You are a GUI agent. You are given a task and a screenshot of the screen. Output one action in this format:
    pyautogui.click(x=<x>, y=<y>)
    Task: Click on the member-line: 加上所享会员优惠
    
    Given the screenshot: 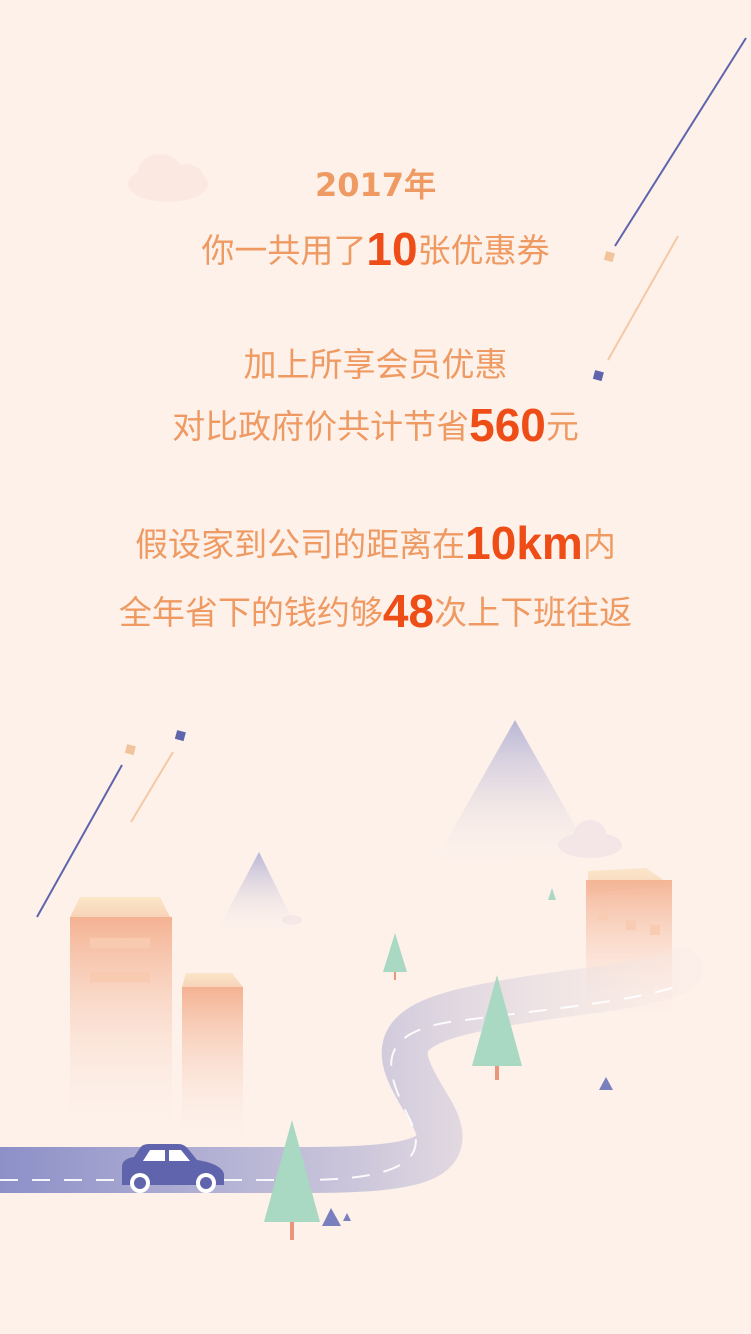 What is the action you would take?
    pyautogui.click(x=375, y=362)
    